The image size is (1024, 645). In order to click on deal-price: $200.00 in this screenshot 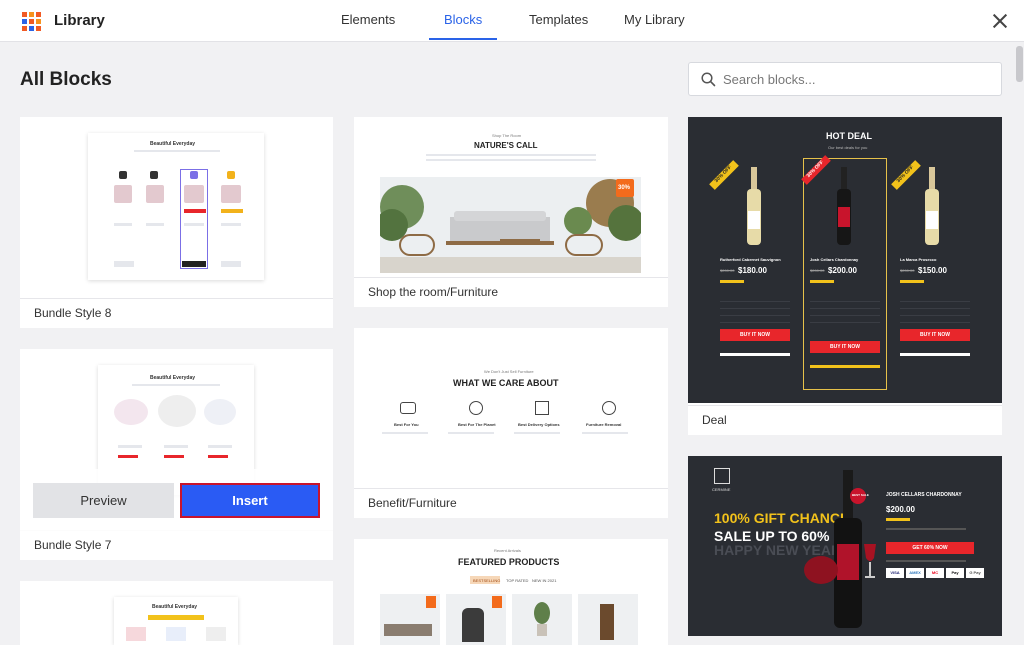, I will do `click(842, 270)`.